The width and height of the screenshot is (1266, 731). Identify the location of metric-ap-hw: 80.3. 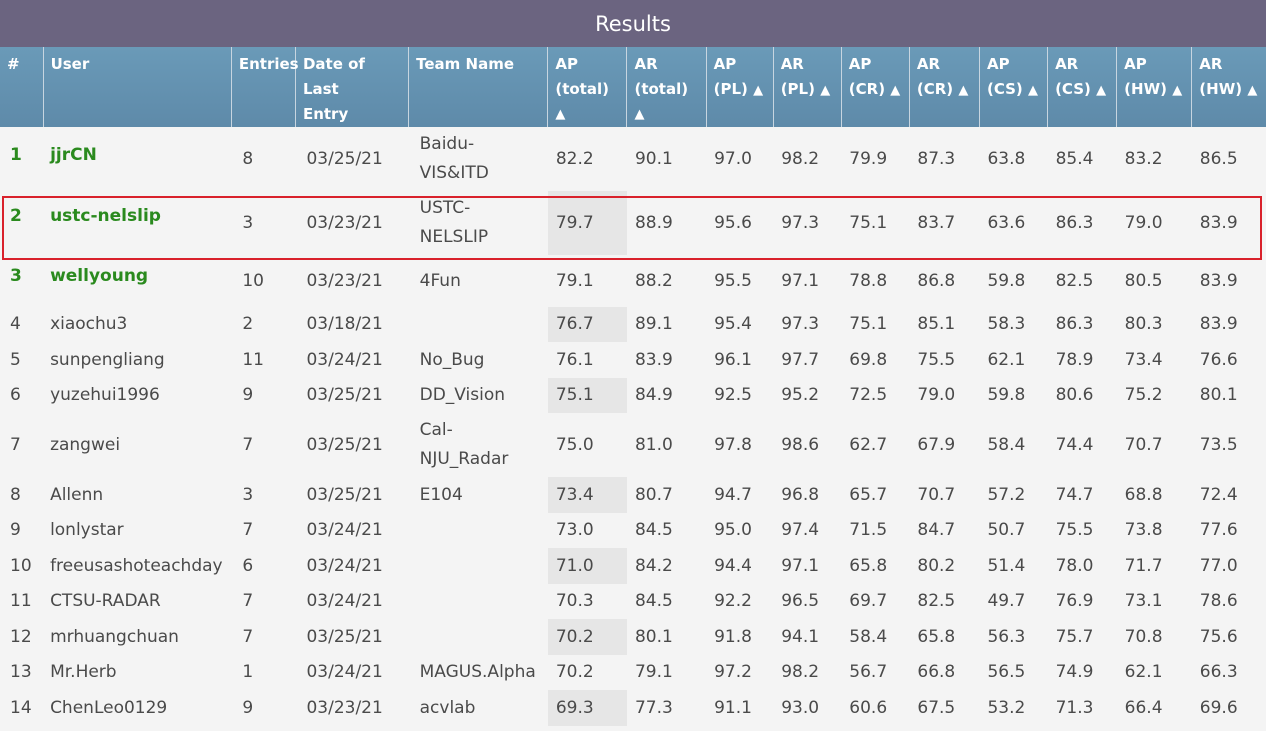
(1143, 324).